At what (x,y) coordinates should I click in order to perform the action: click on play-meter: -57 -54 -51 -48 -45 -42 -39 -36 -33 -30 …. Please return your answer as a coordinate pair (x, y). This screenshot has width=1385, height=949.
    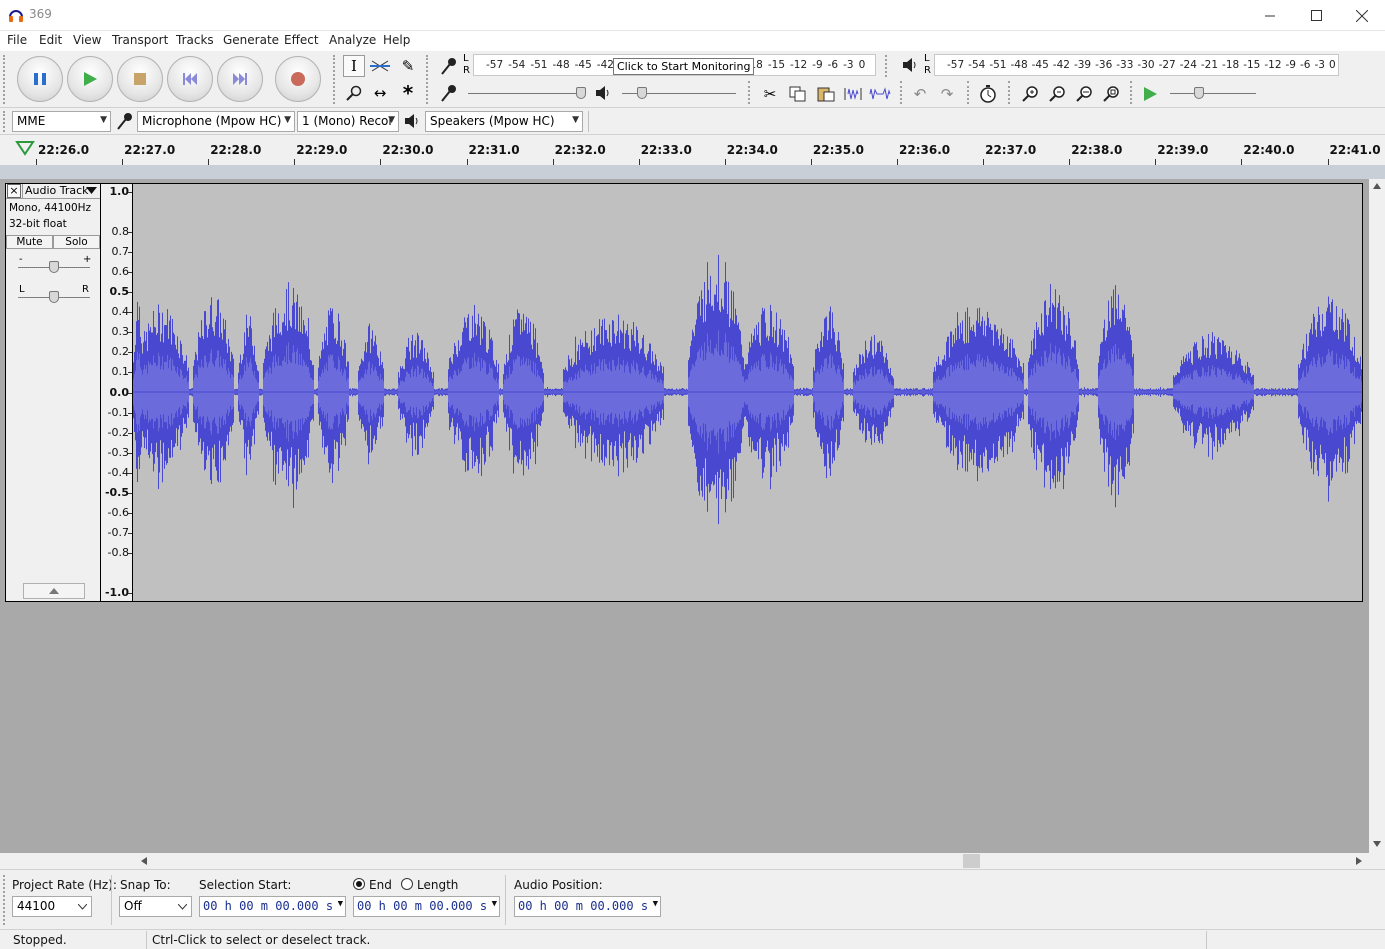
    Looking at the image, I should click on (1136, 65).